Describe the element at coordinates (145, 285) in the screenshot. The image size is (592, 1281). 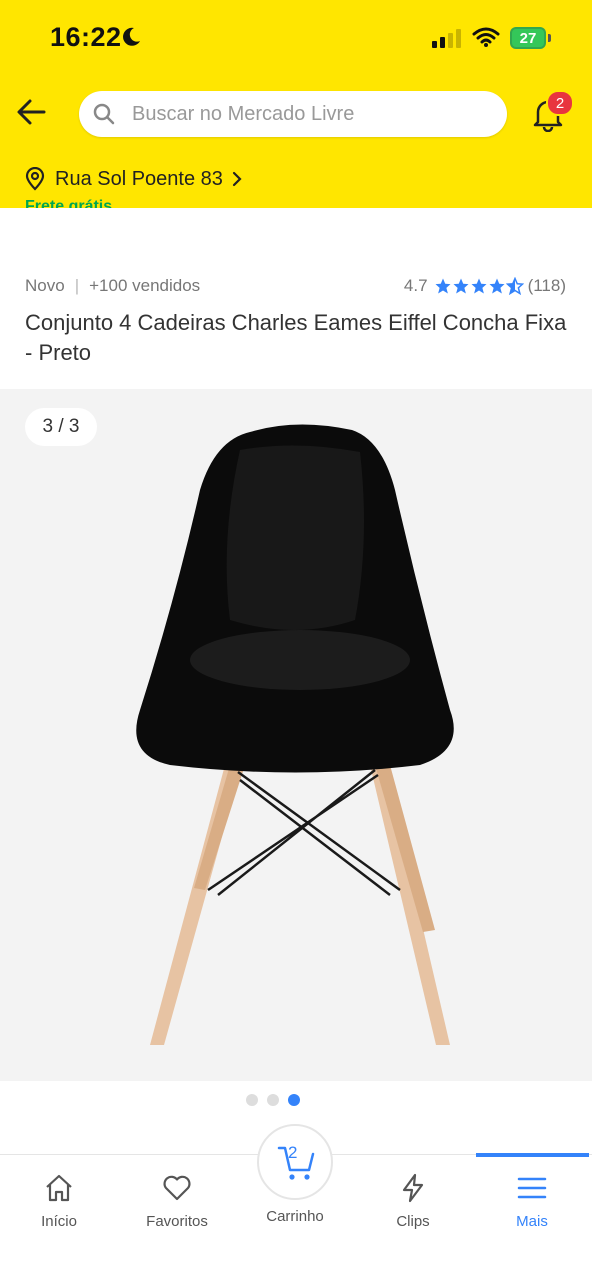
I see `sold-count: +100 vendidos` at that location.